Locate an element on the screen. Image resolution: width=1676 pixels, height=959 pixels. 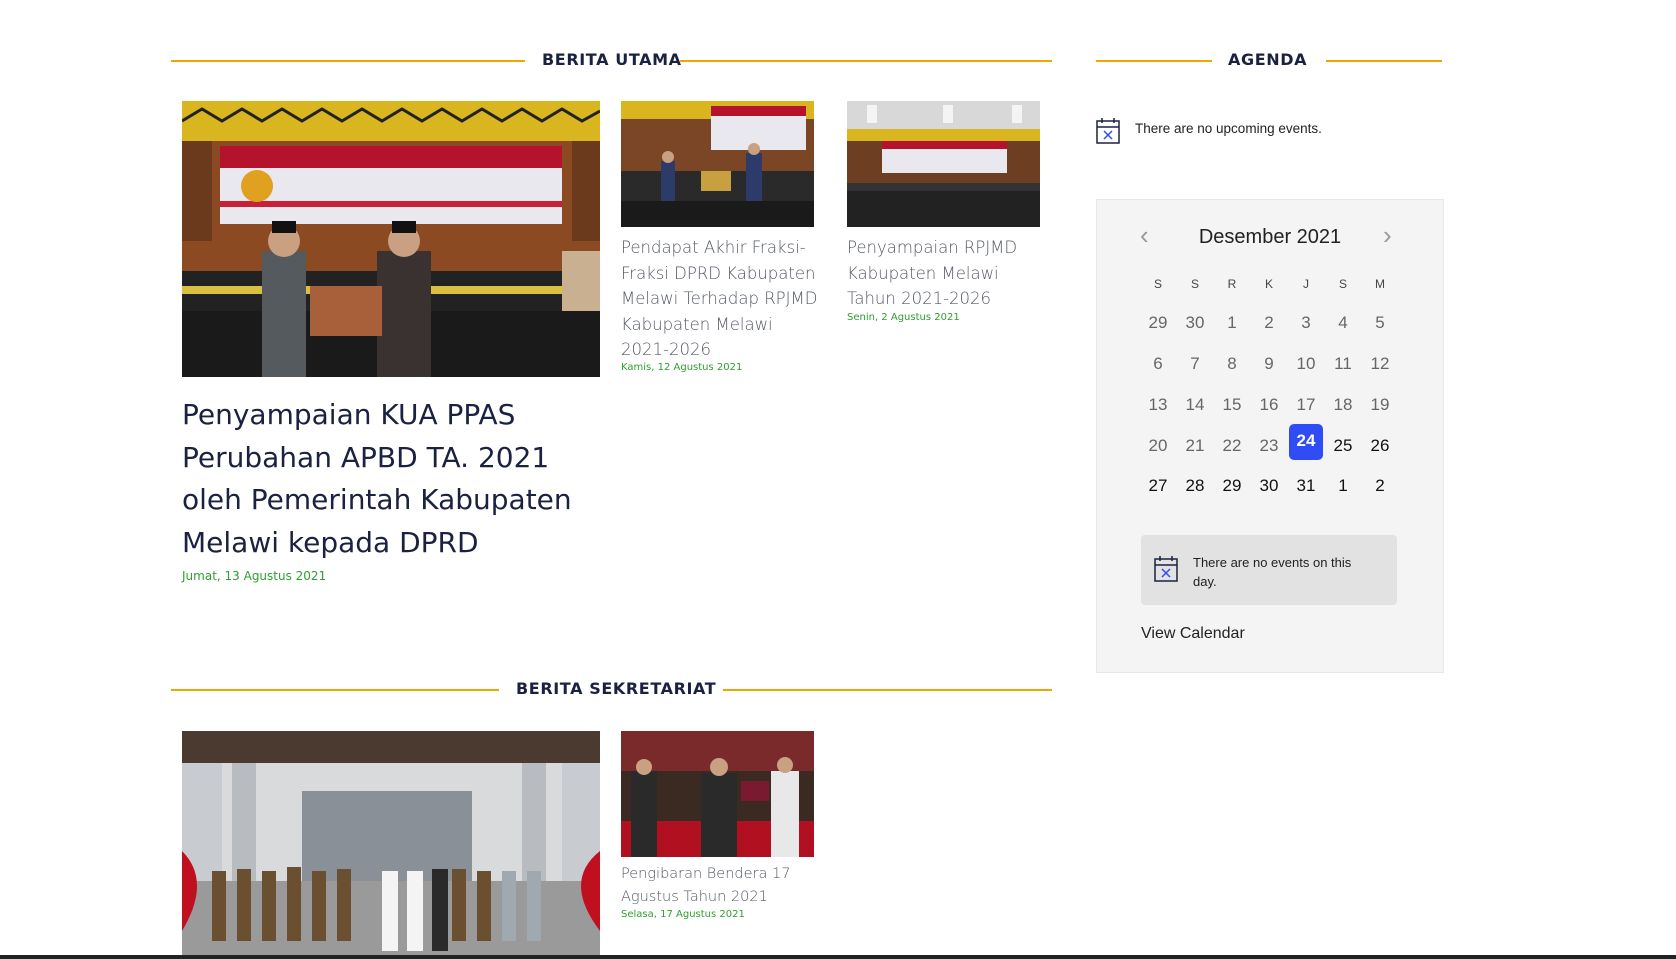
calendar-day: 19 is located at coordinates (1380, 405).